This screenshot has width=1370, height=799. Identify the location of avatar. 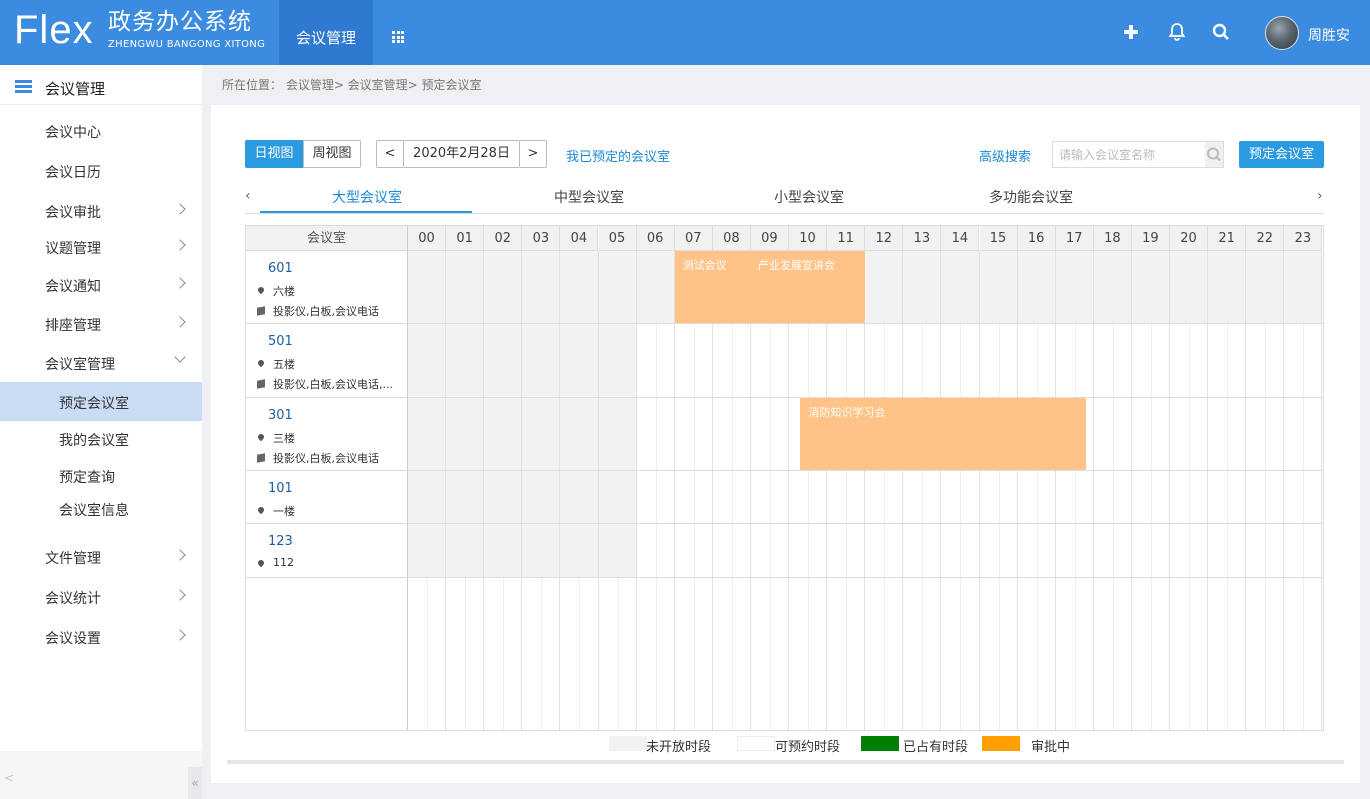
(1282, 33).